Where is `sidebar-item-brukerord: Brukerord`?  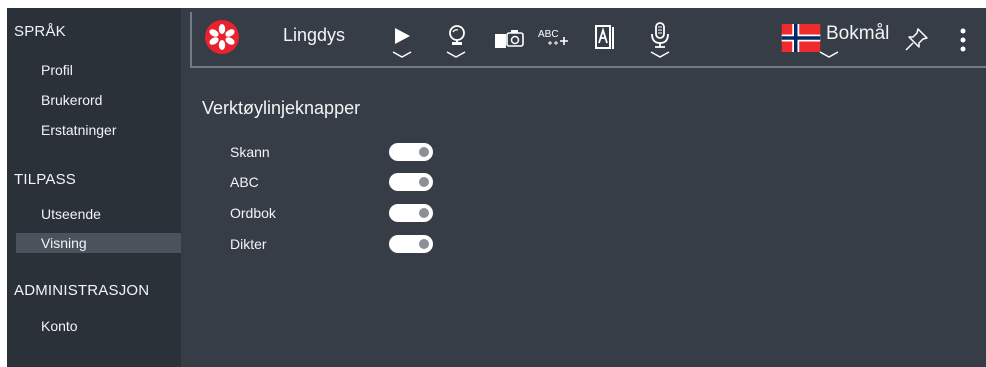 sidebar-item-brukerord: Brukerord is located at coordinates (98, 100).